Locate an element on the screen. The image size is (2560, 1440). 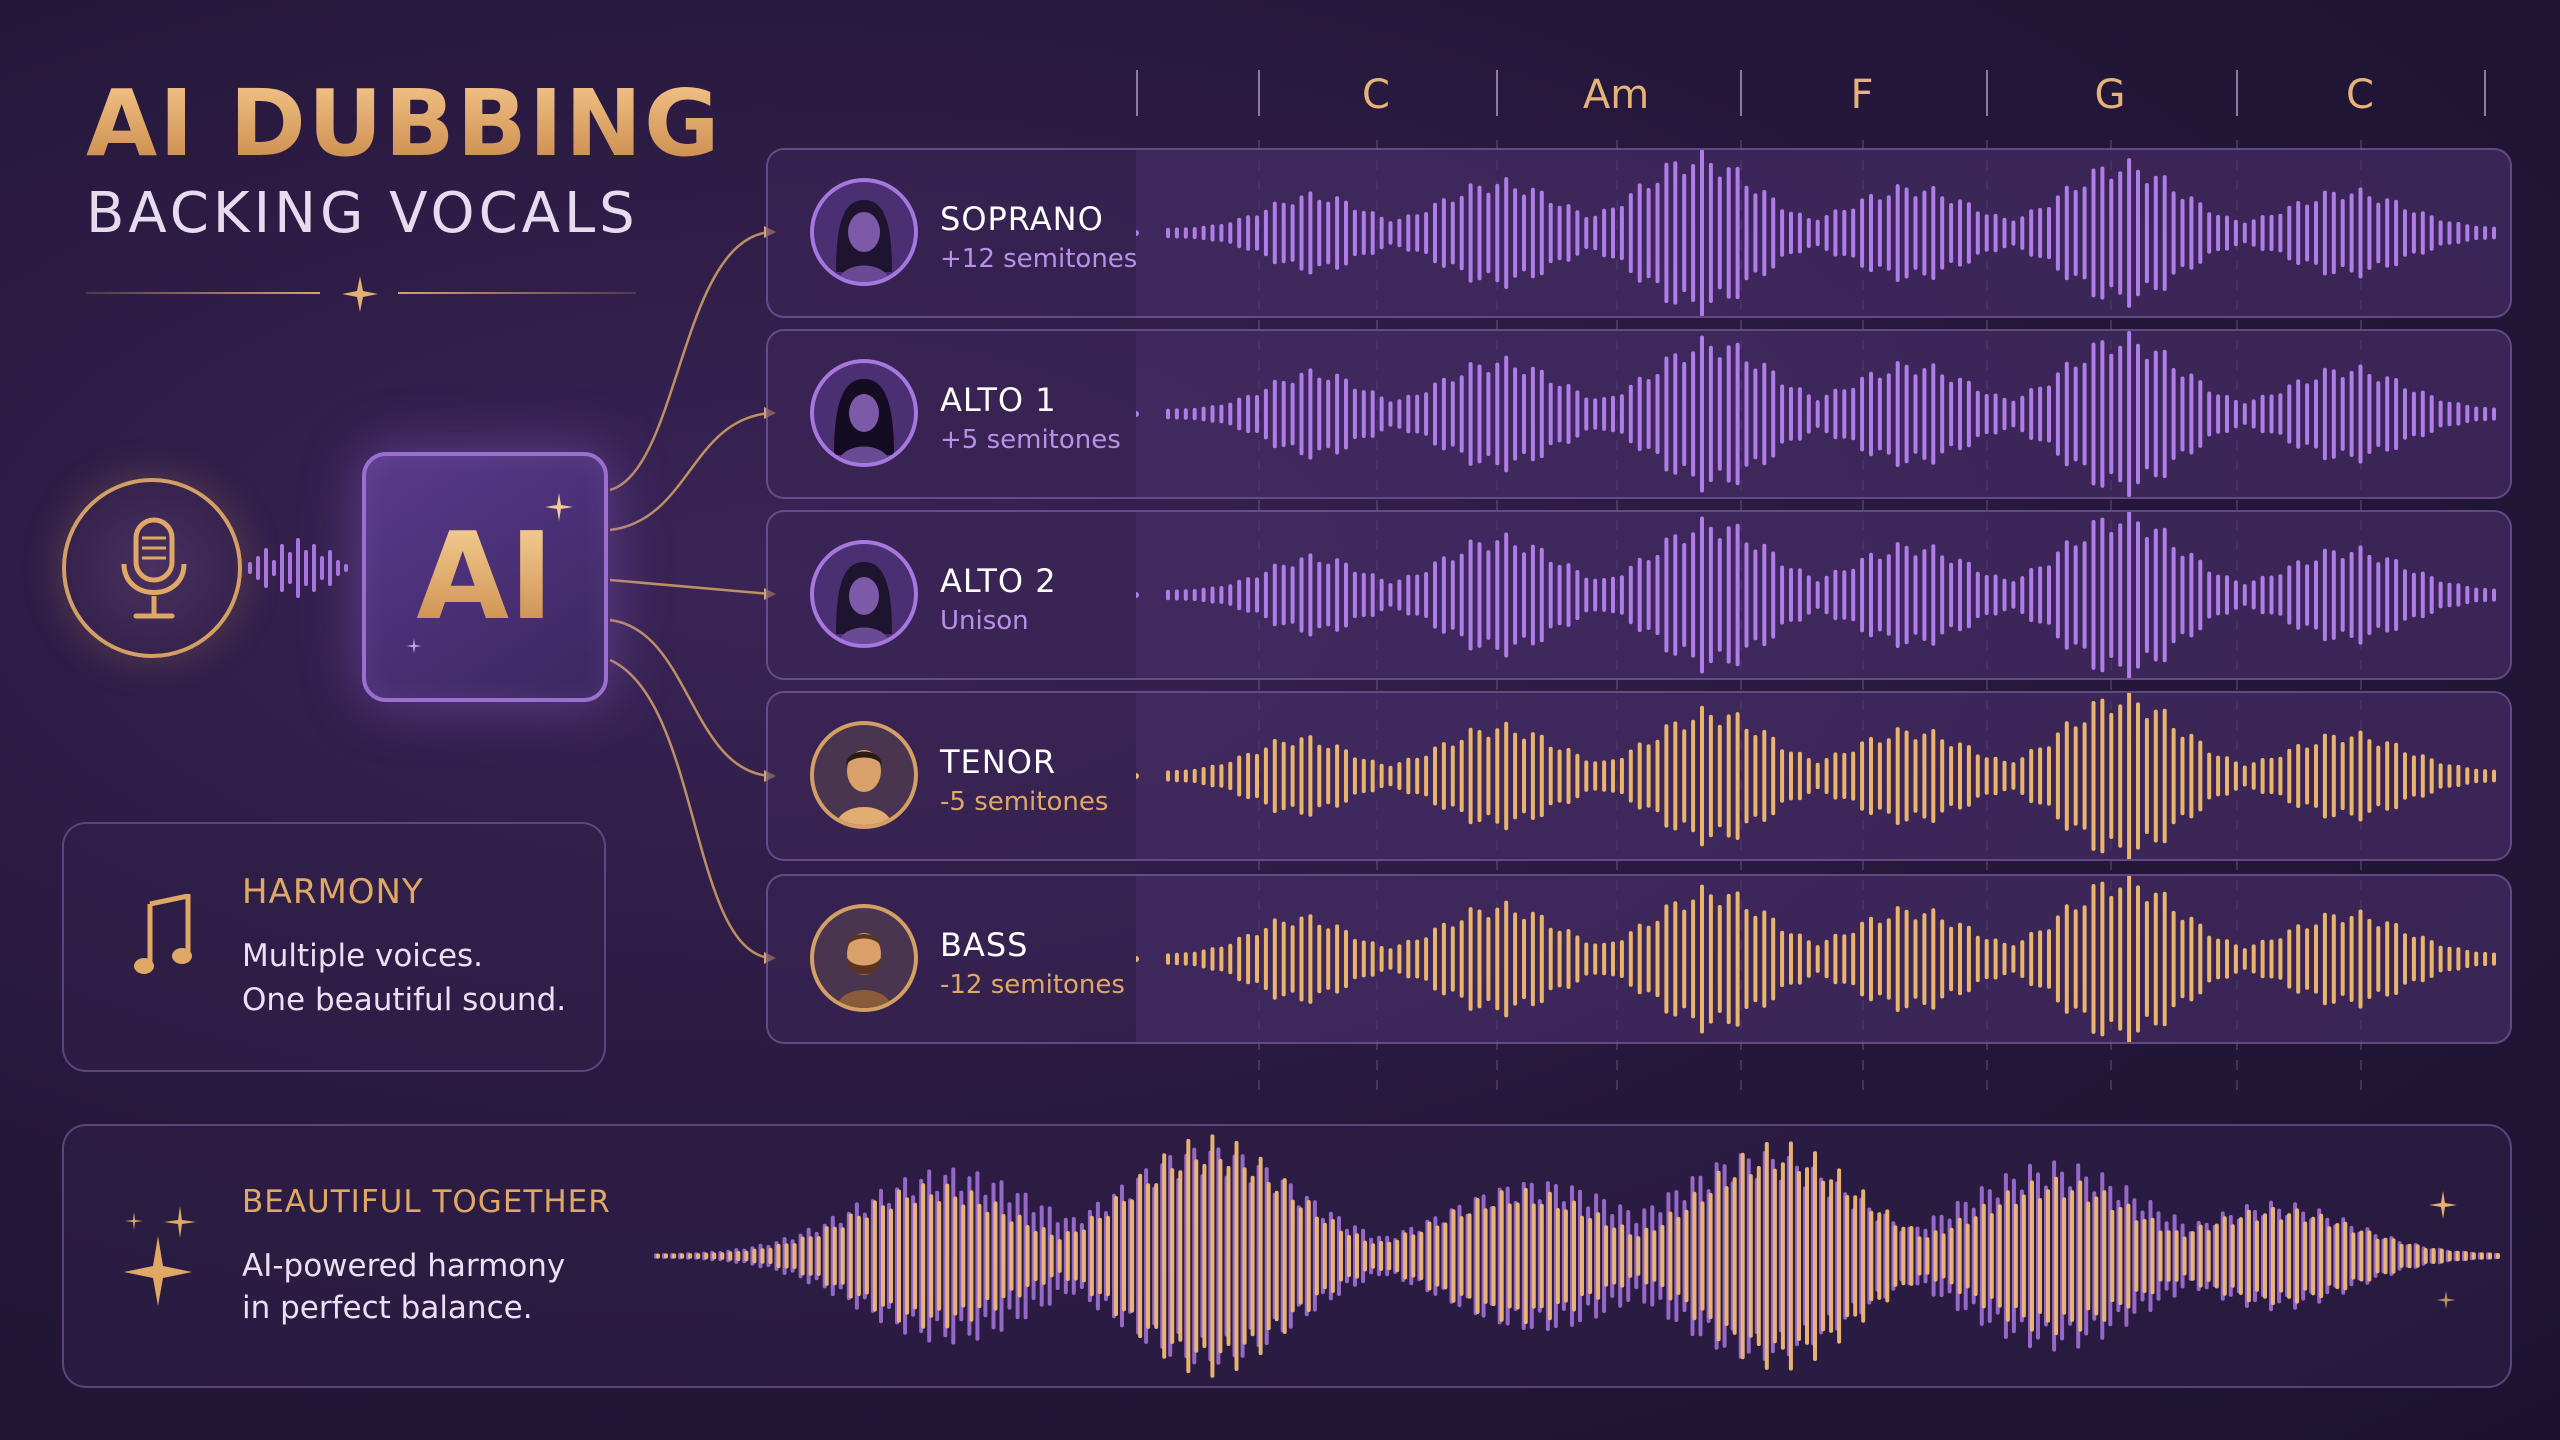
voice-track-tenor: TENOR -5 semitones is located at coordinates (1639, 776).